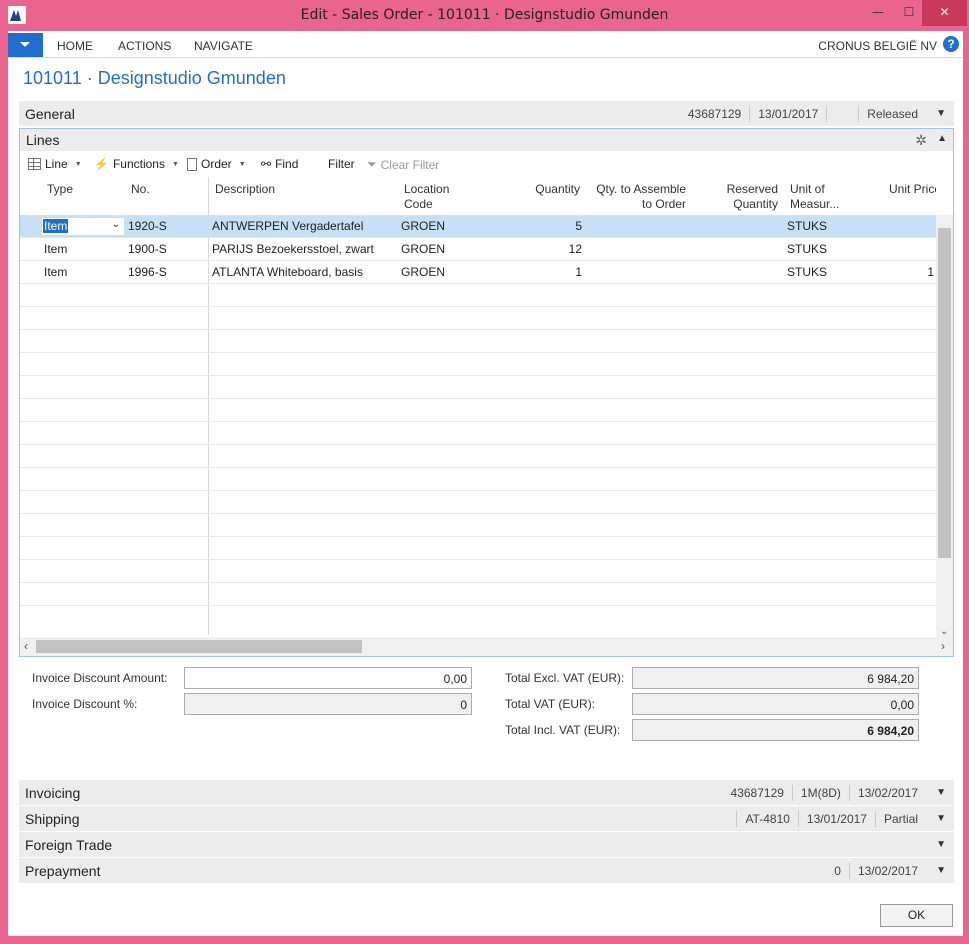  What do you see at coordinates (223, 46) in the screenshot?
I see `tab-navigate: NAVIGATE` at bounding box center [223, 46].